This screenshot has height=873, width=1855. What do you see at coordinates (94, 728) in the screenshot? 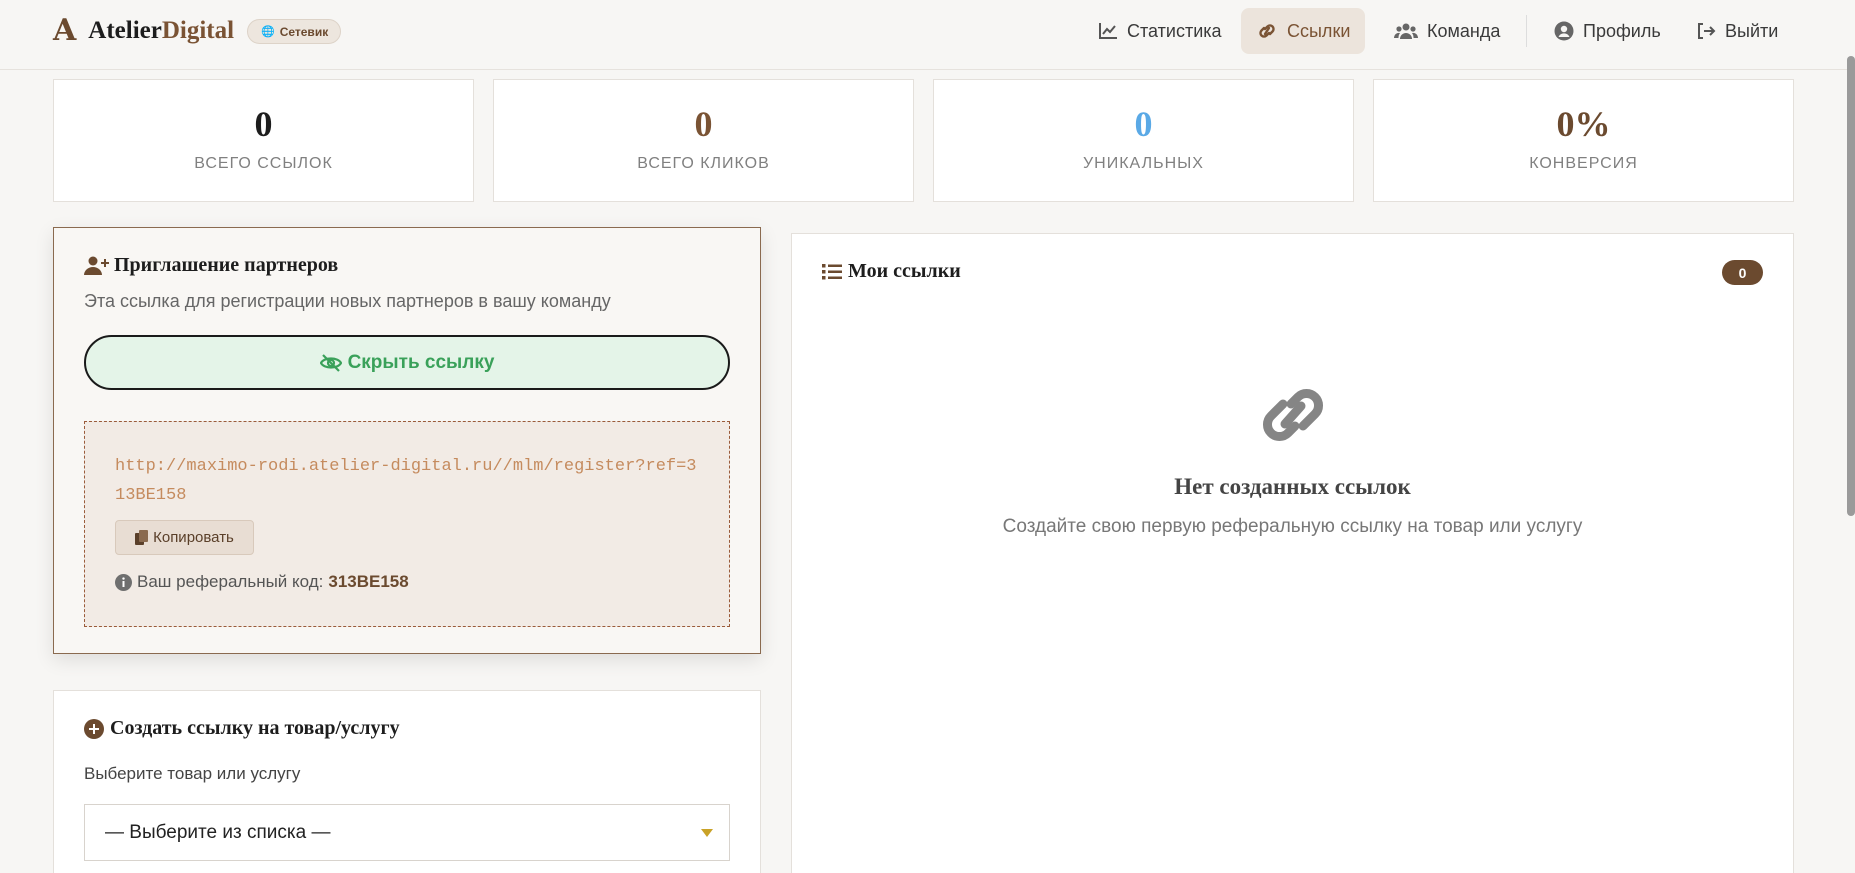
I see `plus-circle-icon` at bounding box center [94, 728].